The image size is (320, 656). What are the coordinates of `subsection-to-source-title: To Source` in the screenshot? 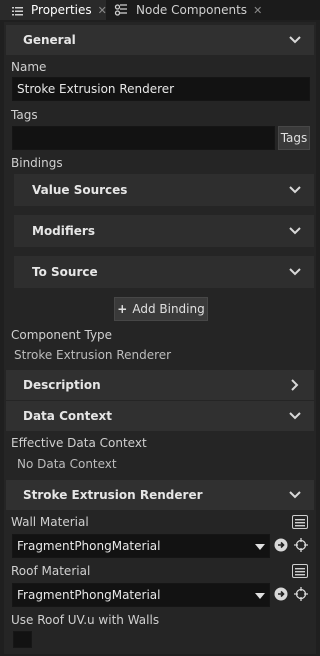 It's located at (65, 272).